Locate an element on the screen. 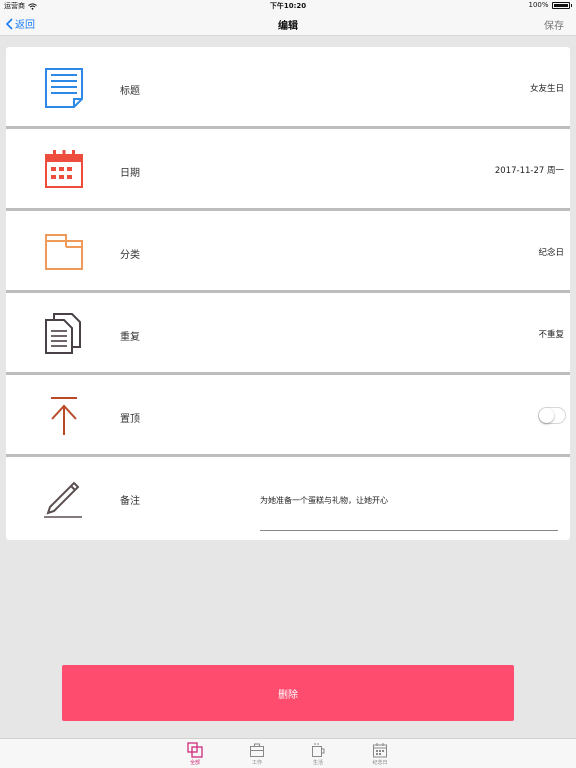  tab-anniversary: 纪念日 is located at coordinates (380, 754).